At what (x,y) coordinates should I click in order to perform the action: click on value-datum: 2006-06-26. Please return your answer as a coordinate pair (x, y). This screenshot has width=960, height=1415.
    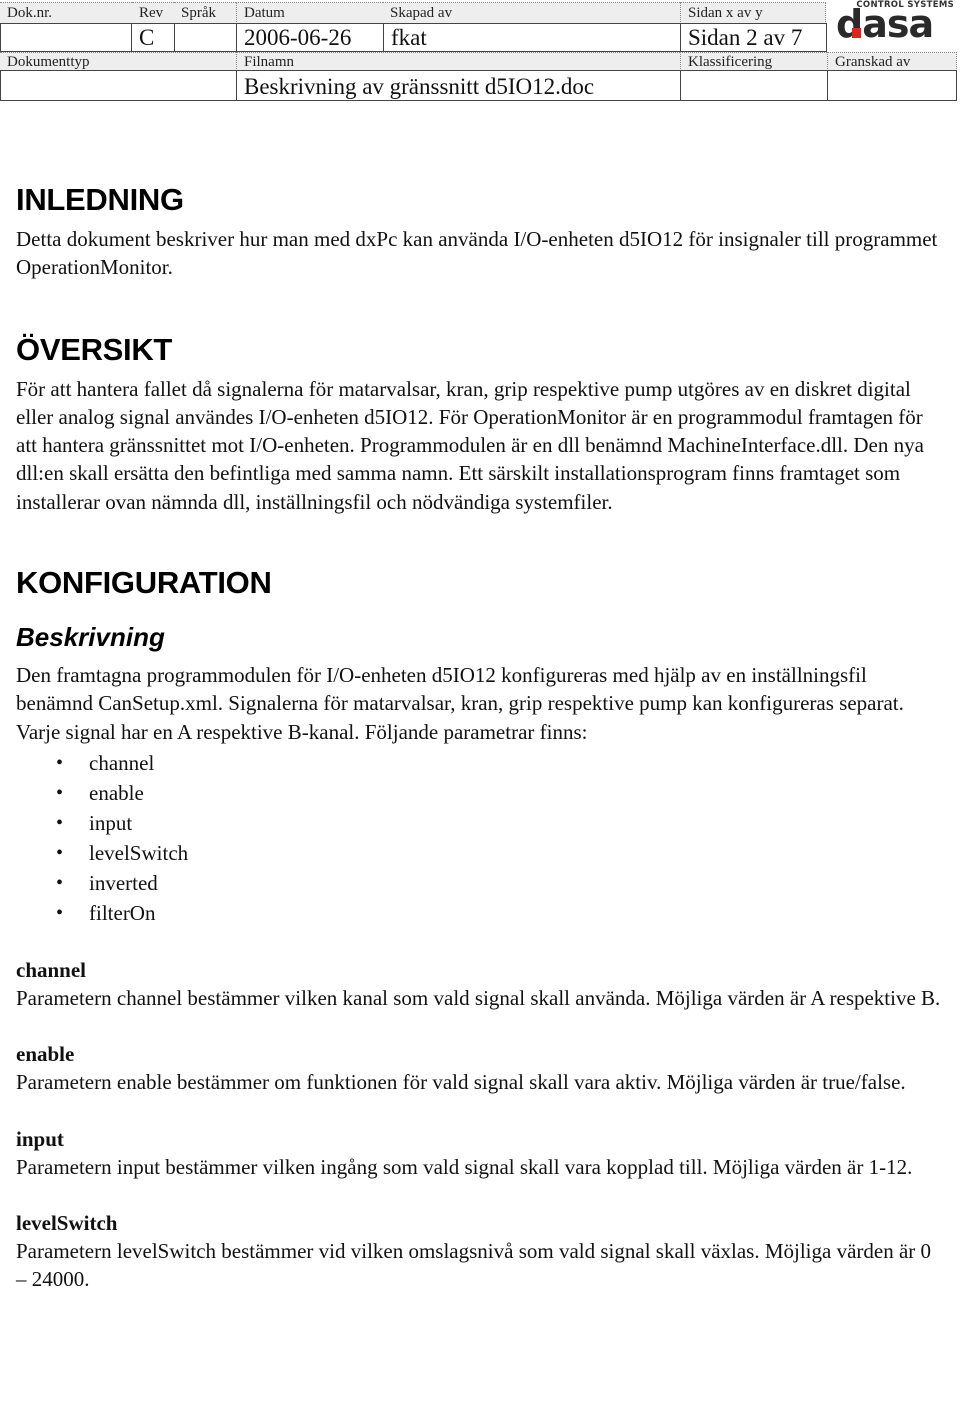
    Looking at the image, I should click on (310, 37).